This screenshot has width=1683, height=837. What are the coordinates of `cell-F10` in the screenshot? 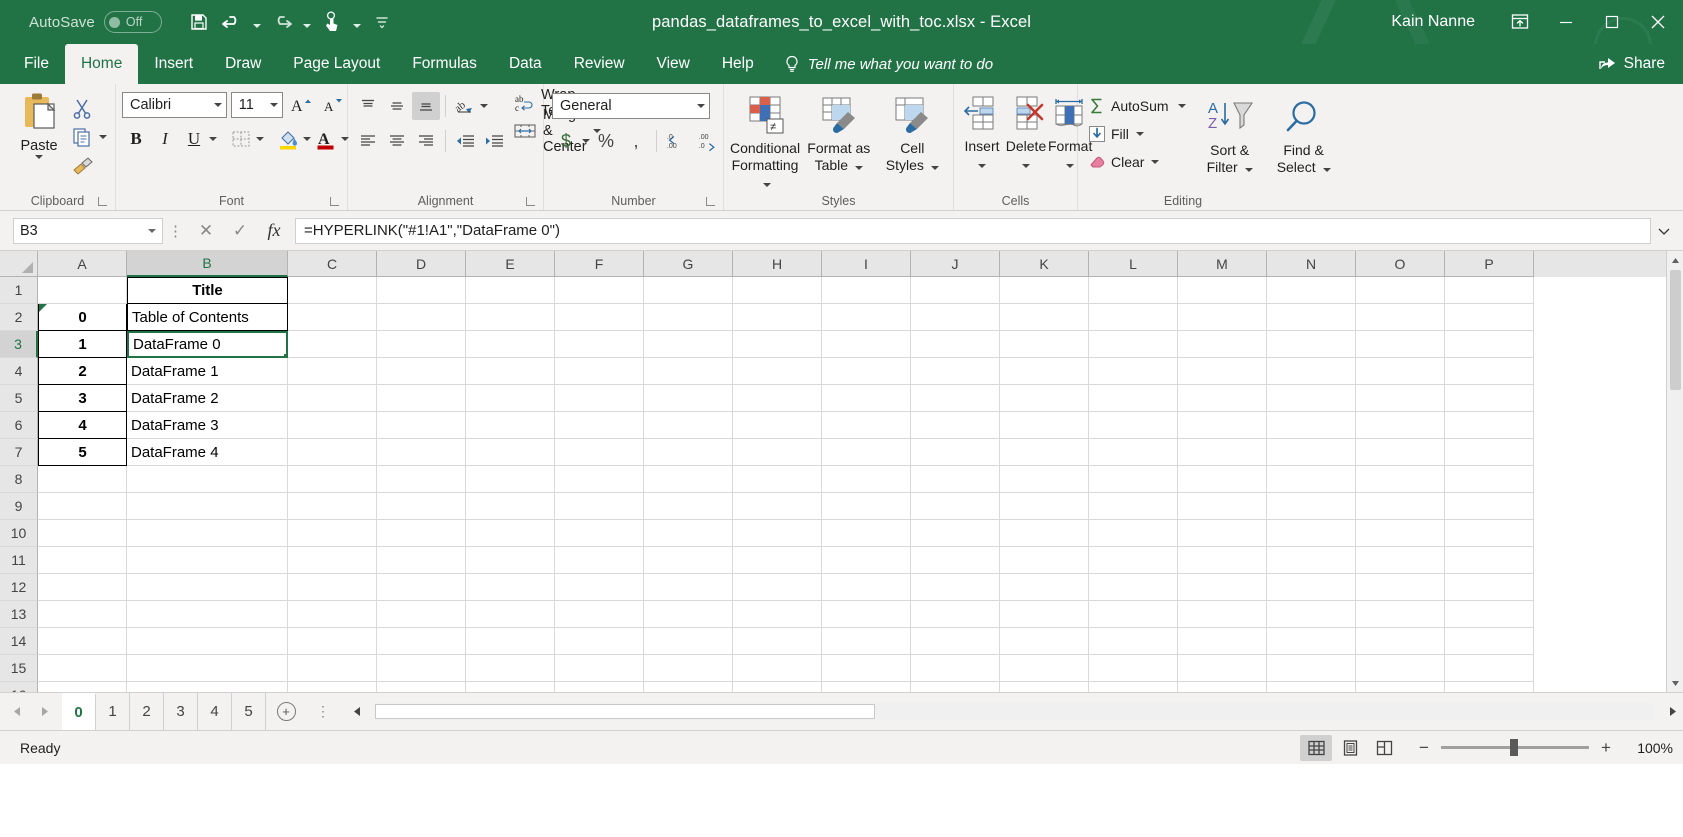 It's located at (599, 533).